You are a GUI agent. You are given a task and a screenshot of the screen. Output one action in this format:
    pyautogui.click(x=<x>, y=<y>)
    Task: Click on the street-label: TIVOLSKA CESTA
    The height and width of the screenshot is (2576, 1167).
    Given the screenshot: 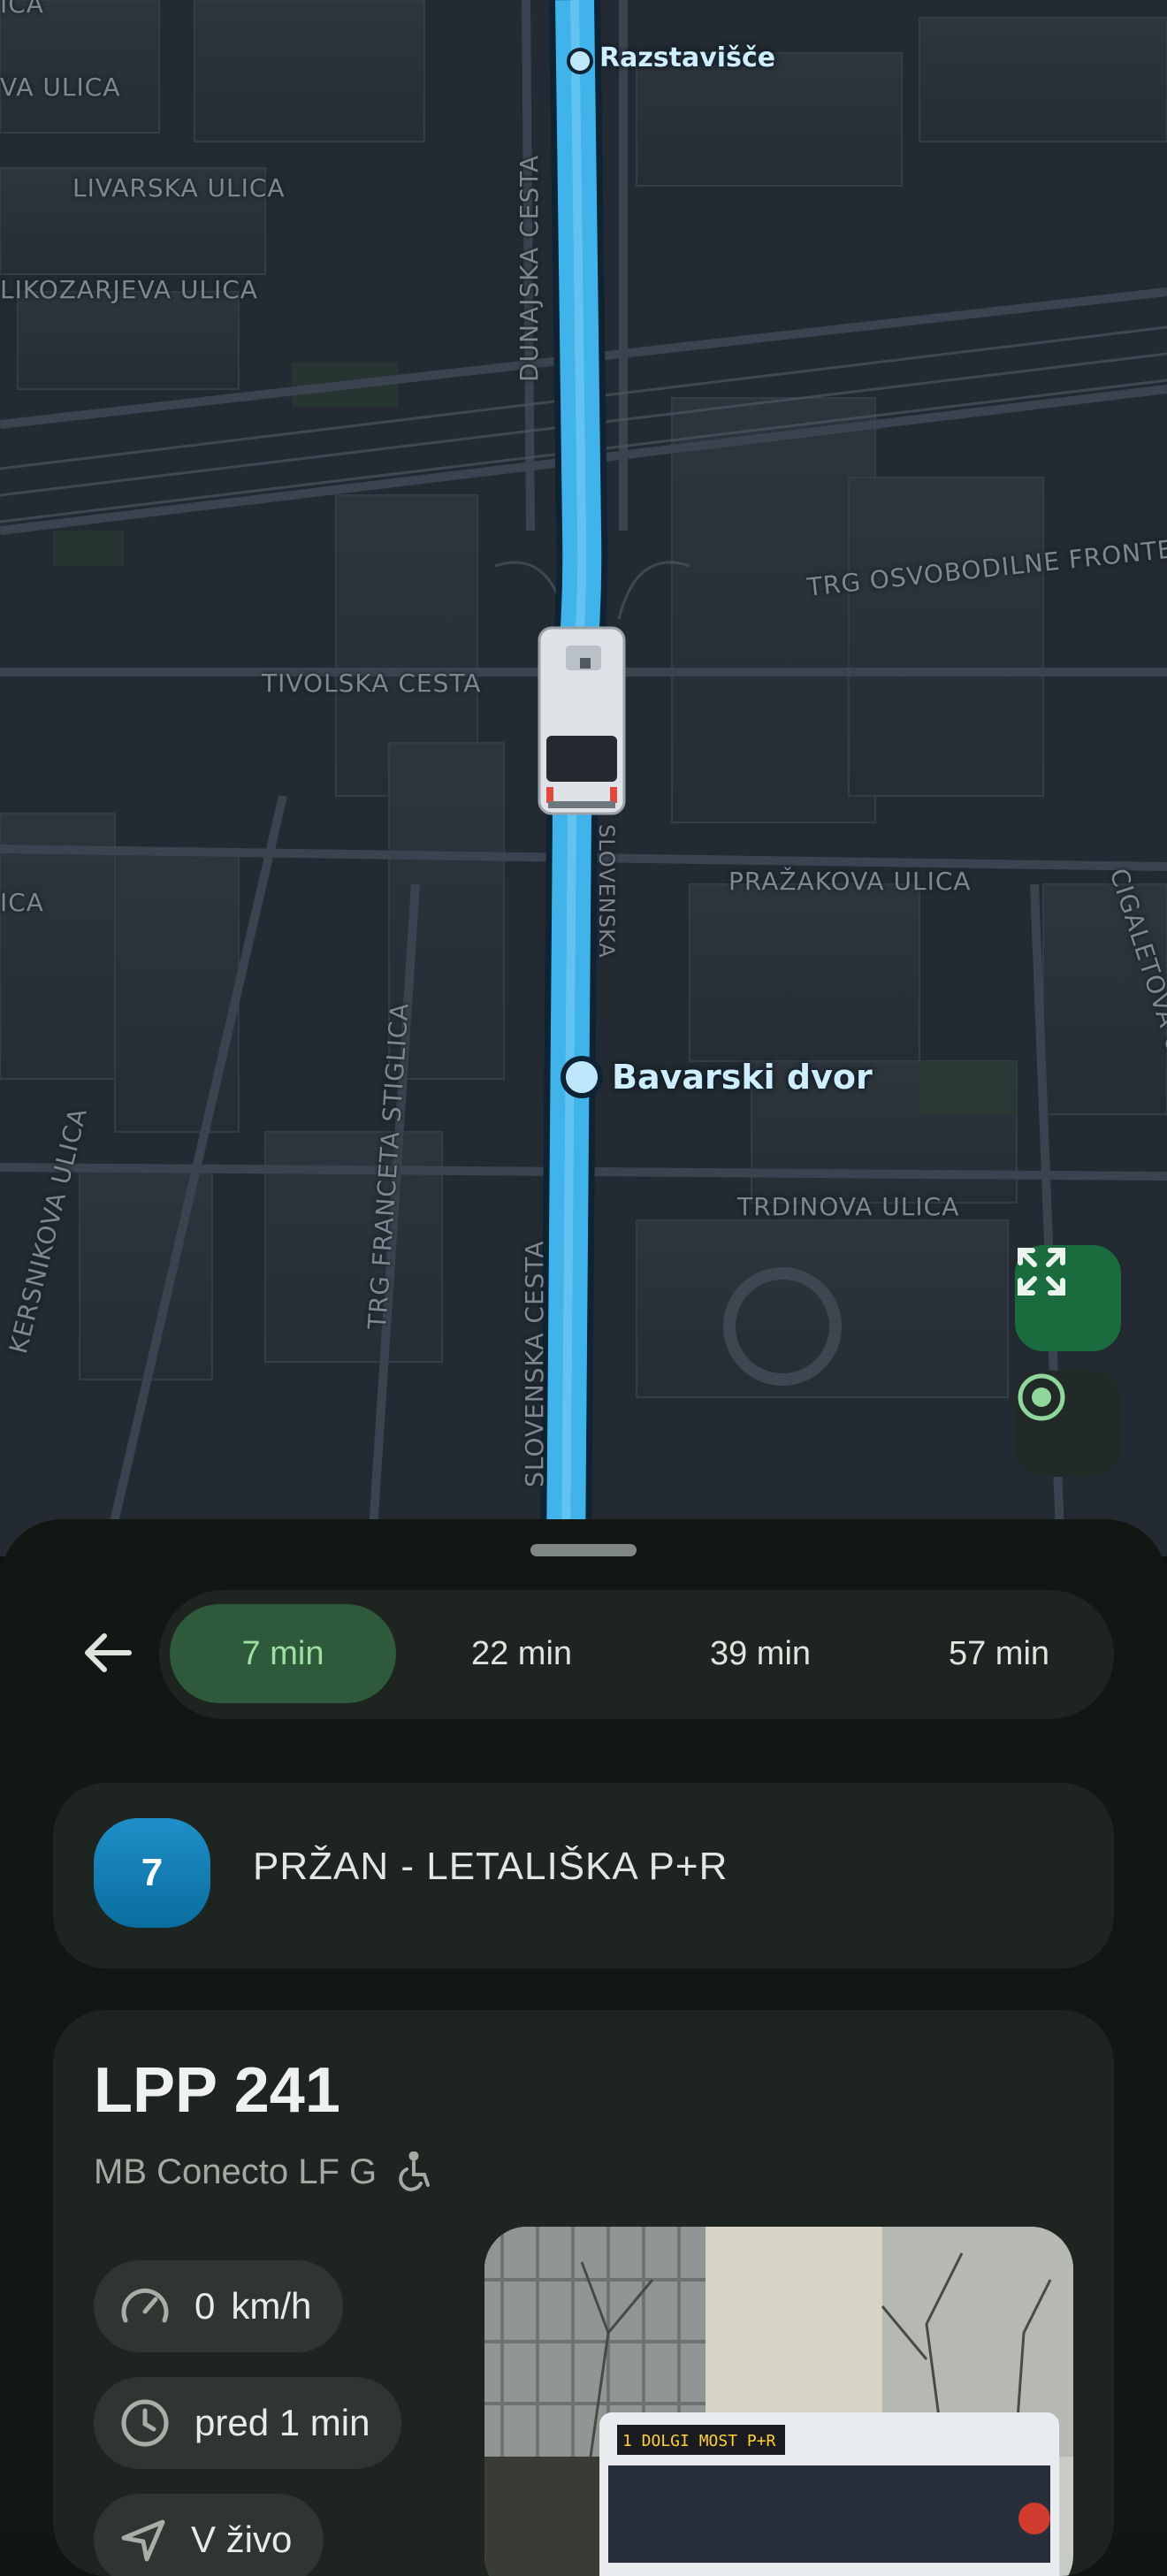 What is the action you would take?
    pyautogui.click(x=372, y=684)
    